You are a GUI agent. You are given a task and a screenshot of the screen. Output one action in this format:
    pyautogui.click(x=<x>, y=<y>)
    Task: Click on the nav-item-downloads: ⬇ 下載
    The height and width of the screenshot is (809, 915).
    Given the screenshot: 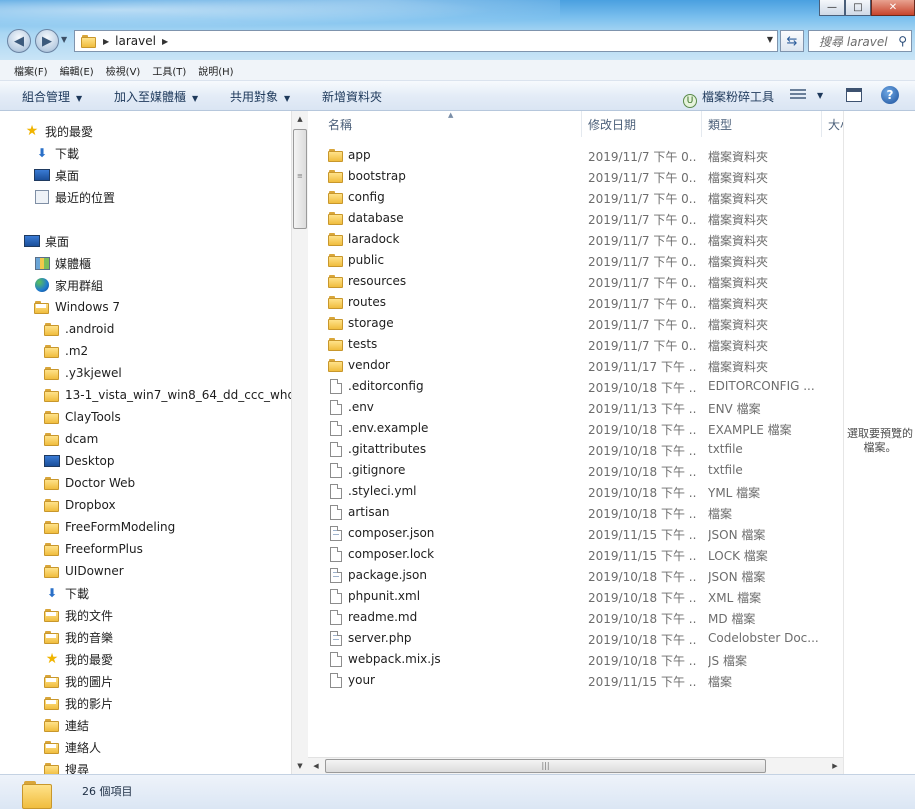 What is the action you would take?
    pyautogui.click(x=56, y=153)
    